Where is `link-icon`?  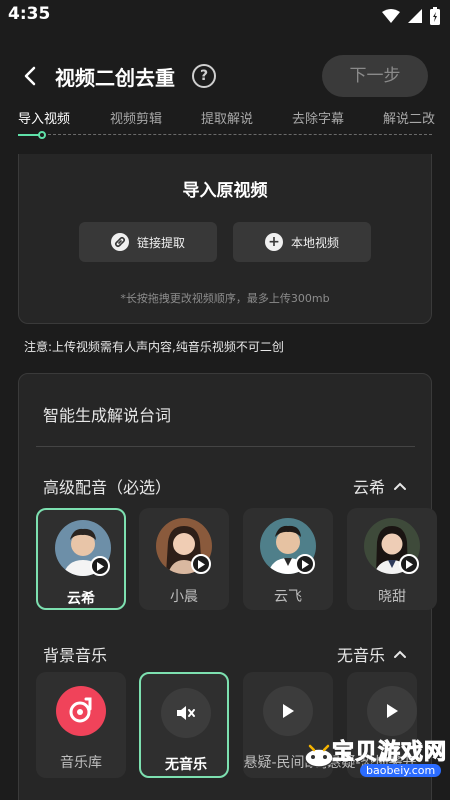 link-icon is located at coordinates (119, 242).